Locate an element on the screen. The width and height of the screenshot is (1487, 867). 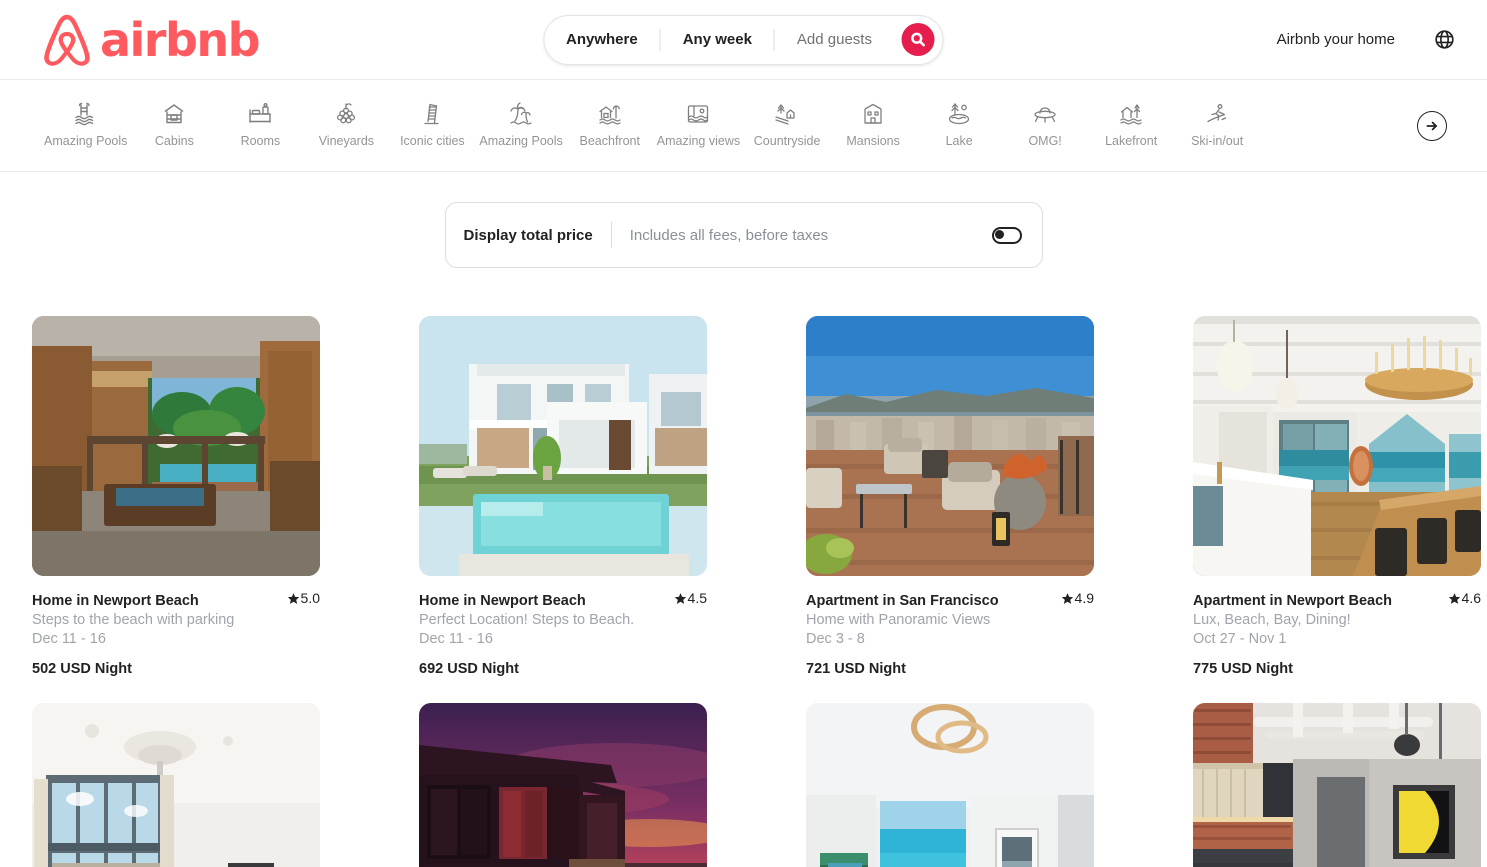
listing-rating-value: 4.5 is located at coordinates (697, 598).